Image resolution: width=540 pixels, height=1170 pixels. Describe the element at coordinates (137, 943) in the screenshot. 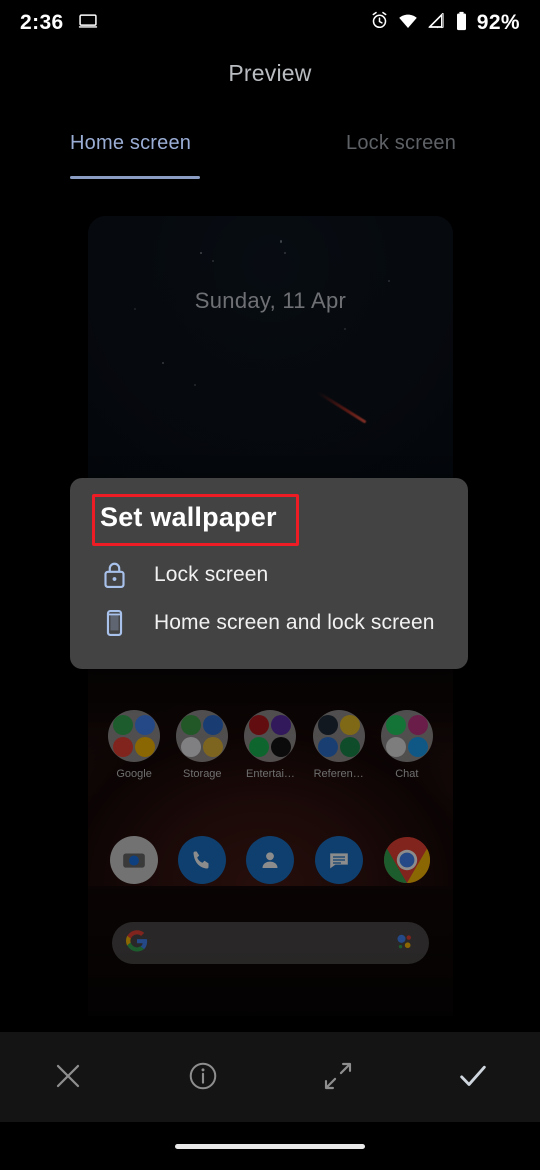

I see `google-g-icon` at that location.